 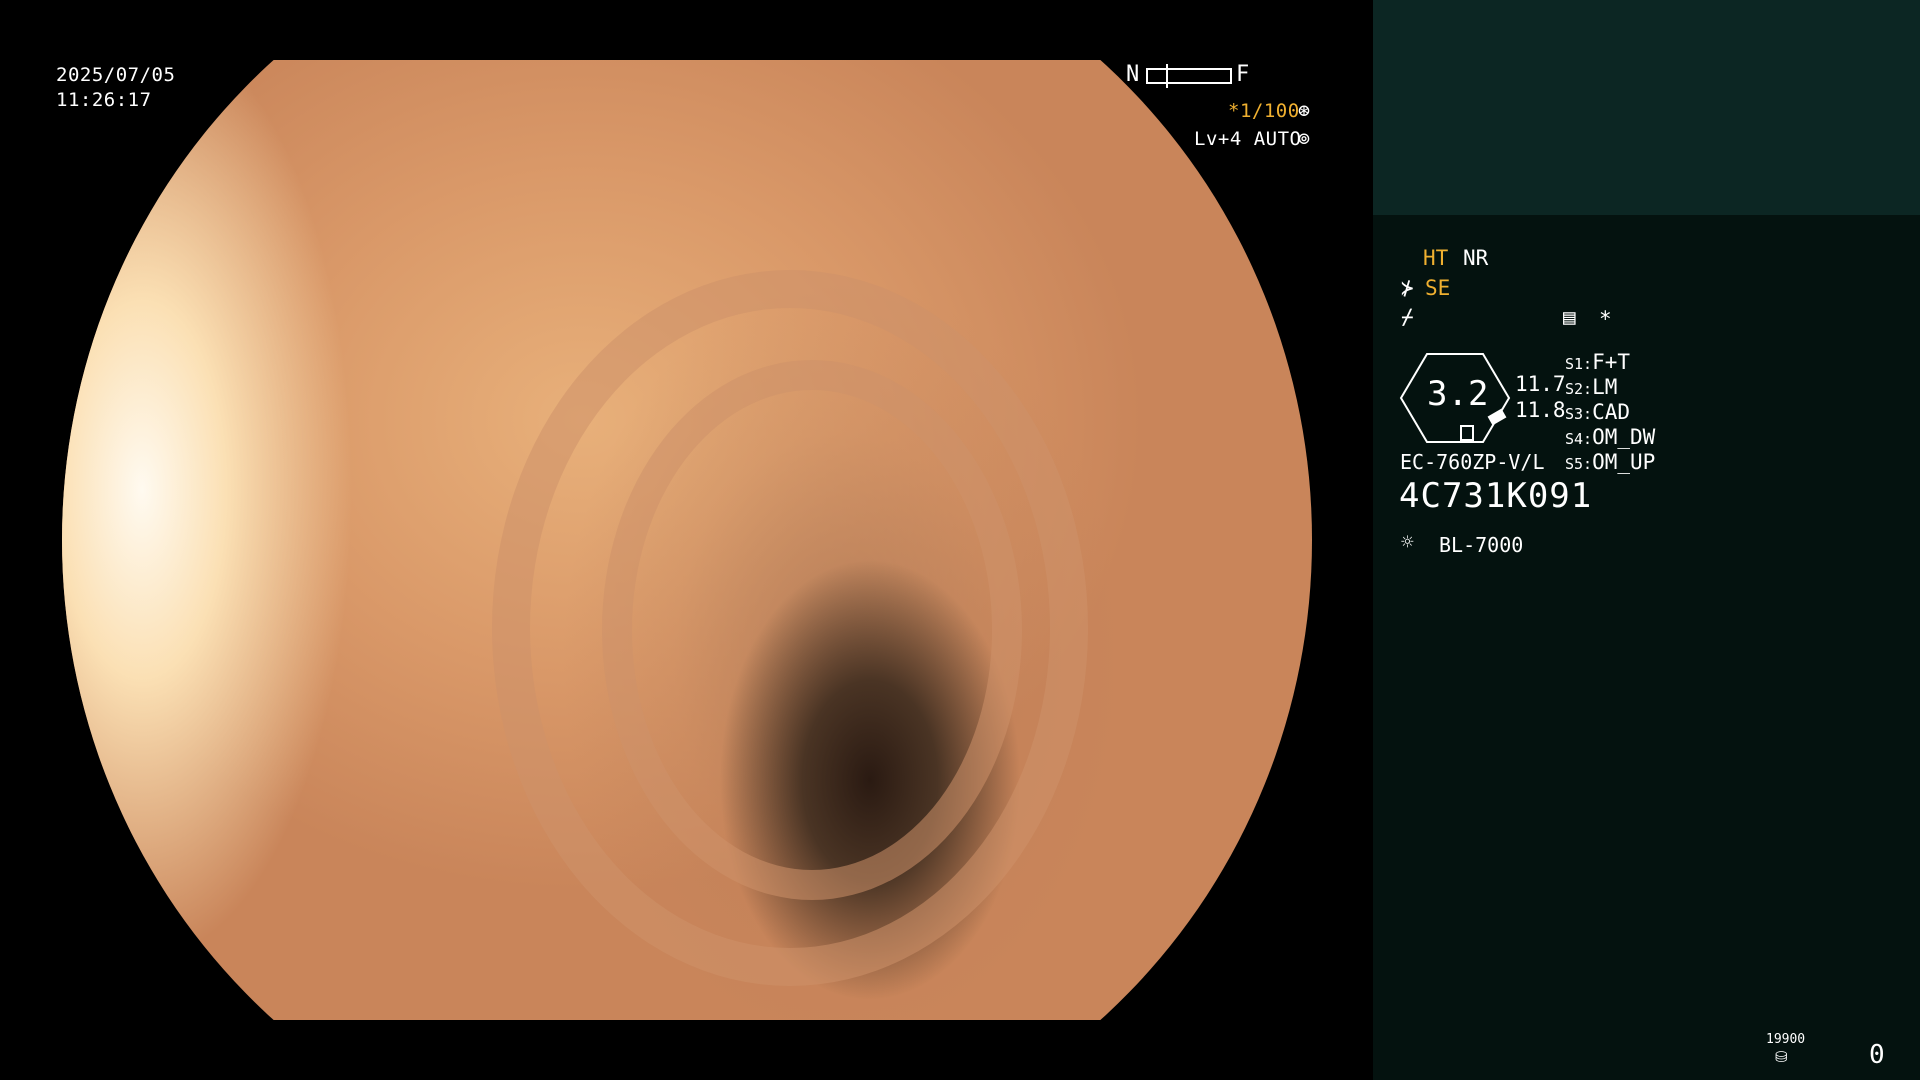 What do you see at coordinates (1476, 258) in the screenshot?
I see `mode-nr: NR` at bounding box center [1476, 258].